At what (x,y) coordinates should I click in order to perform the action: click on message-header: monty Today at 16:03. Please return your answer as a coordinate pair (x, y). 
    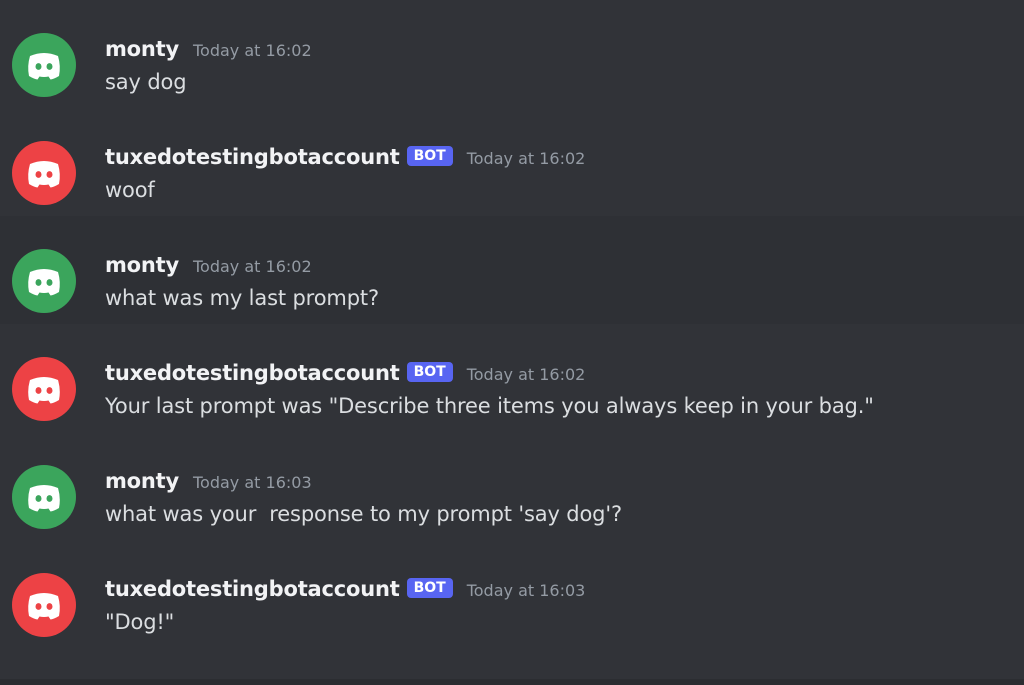
    Looking at the image, I should click on (208, 481).